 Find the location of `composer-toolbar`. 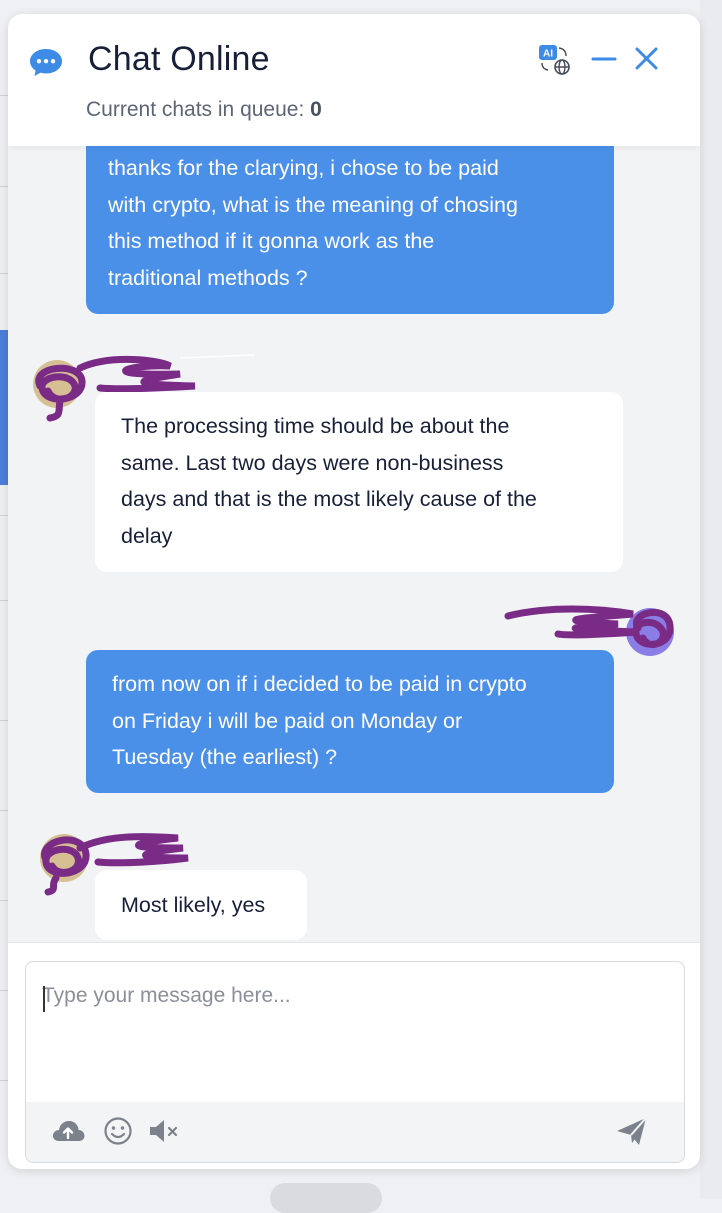

composer-toolbar is located at coordinates (355, 1132).